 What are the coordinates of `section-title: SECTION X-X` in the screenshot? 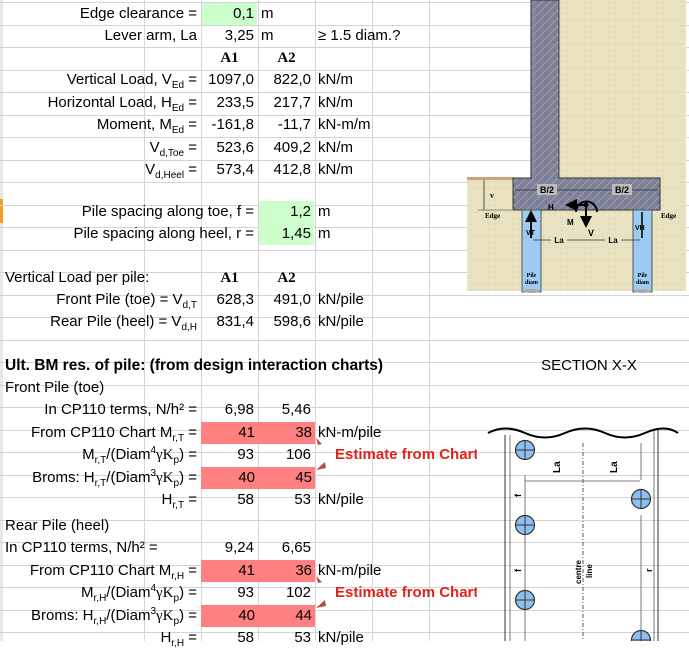 It's located at (589, 365).